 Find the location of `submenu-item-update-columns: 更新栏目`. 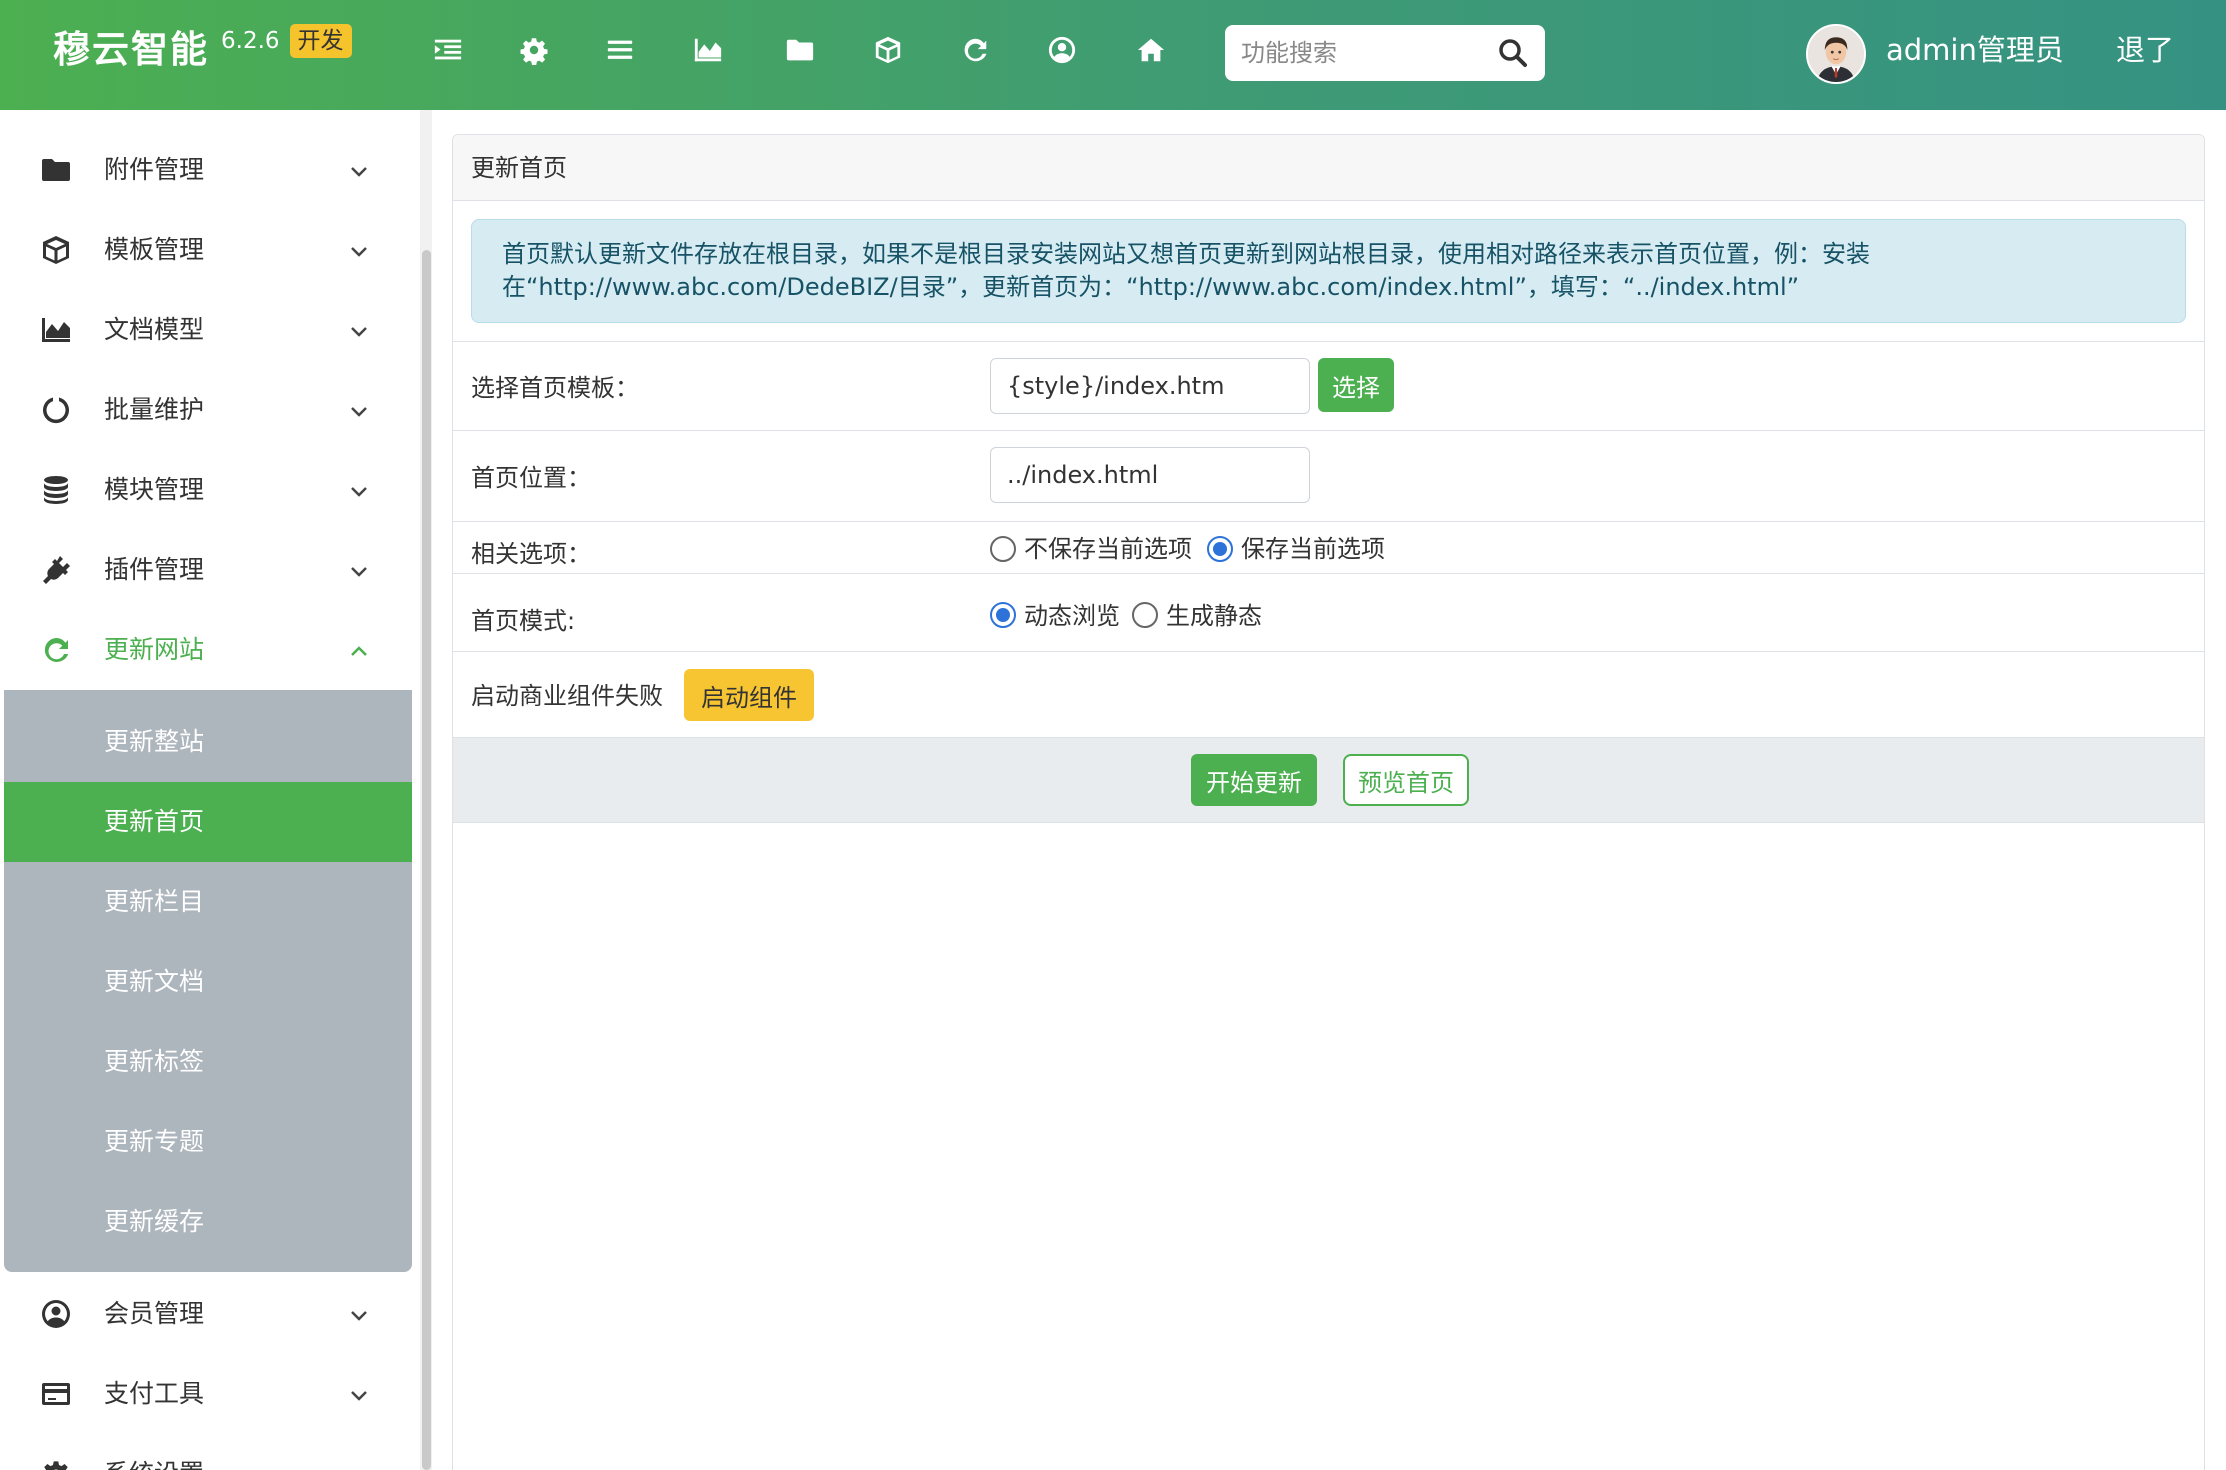

submenu-item-update-columns: 更新栏目 is located at coordinates (208, 902).